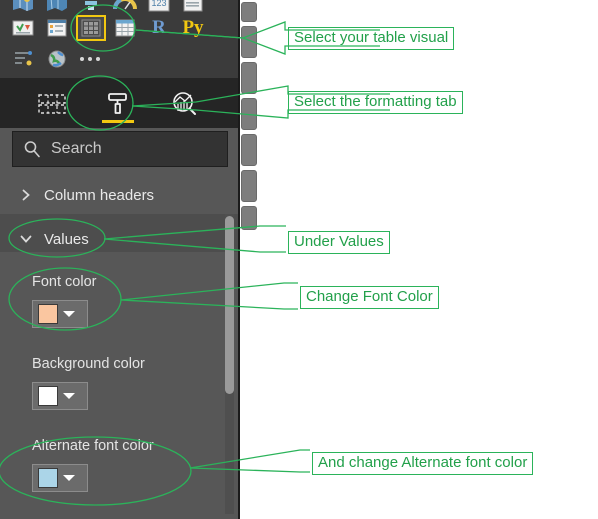 The image size is (598, 519). I want to click on tab-fields, so click(52, 104).